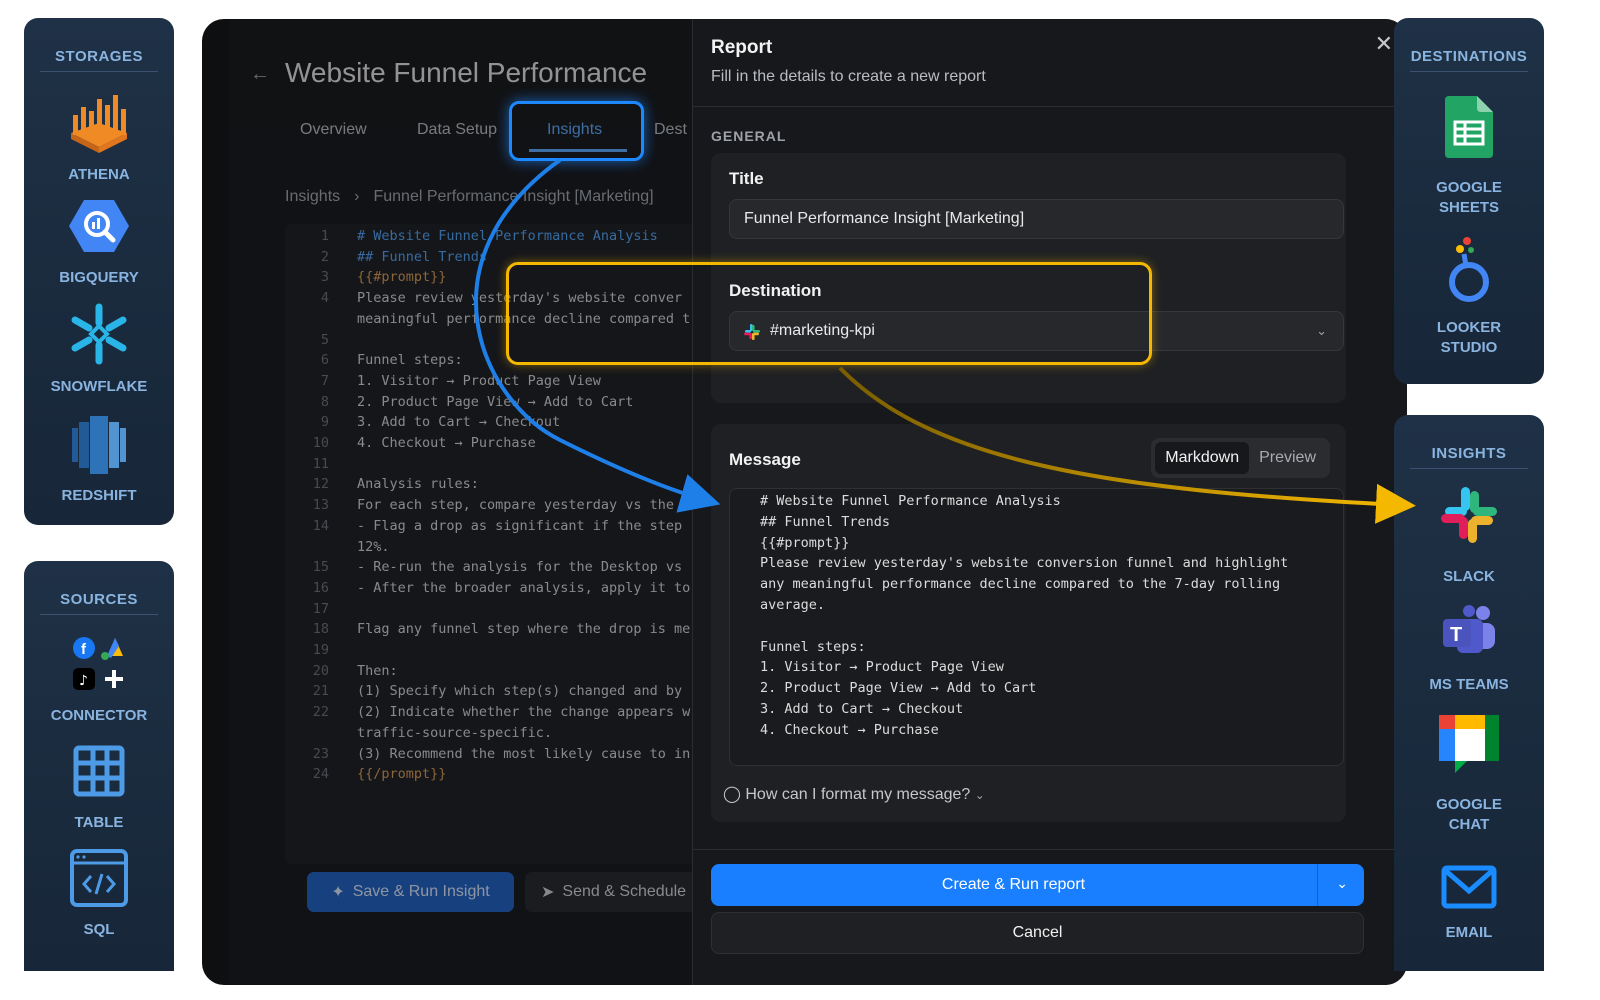 This screenshot has width=1600, height=1000. I want to click on breadcrumb-item: Insights, so click(312, 196).